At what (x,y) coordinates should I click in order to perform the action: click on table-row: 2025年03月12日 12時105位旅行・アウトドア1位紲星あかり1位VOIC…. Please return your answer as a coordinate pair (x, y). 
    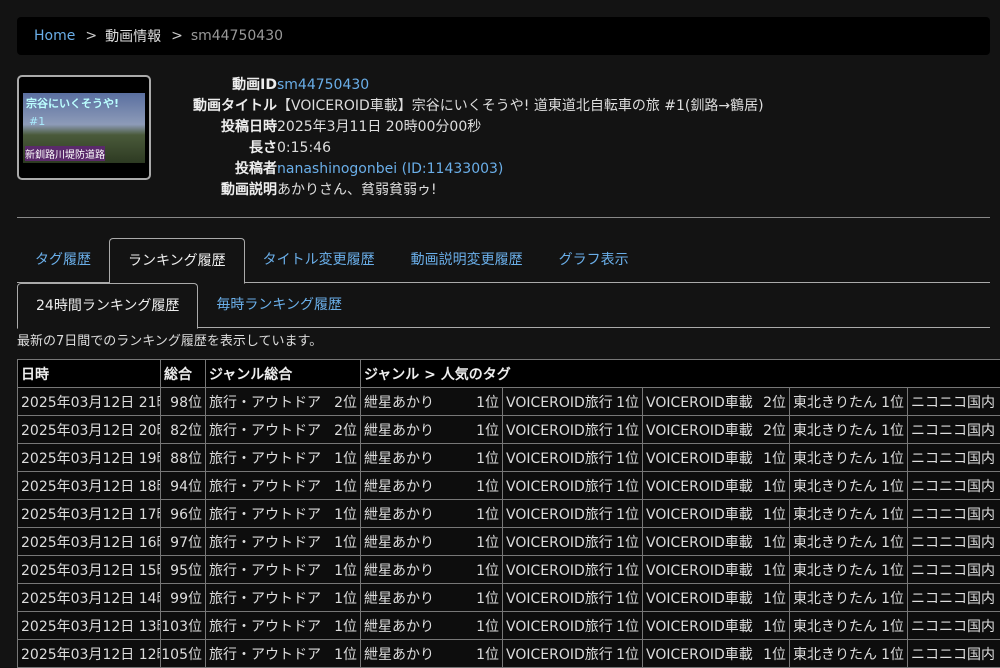
    Looking at the image, I should click on (509, 654).